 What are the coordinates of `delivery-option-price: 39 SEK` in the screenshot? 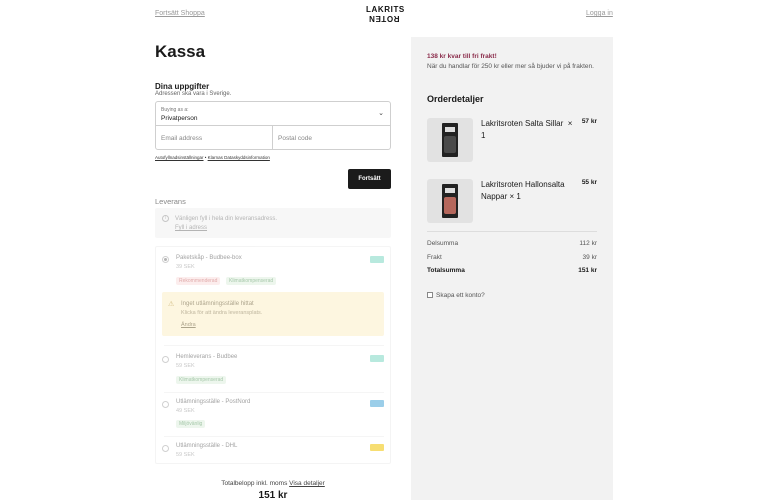 It's located at (185, 267).